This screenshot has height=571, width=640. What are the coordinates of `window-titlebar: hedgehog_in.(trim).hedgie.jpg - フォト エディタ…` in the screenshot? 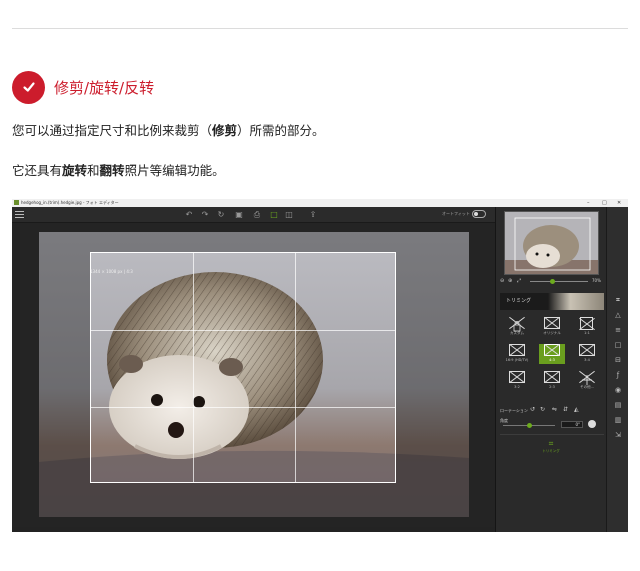 It's located at (320, 203).